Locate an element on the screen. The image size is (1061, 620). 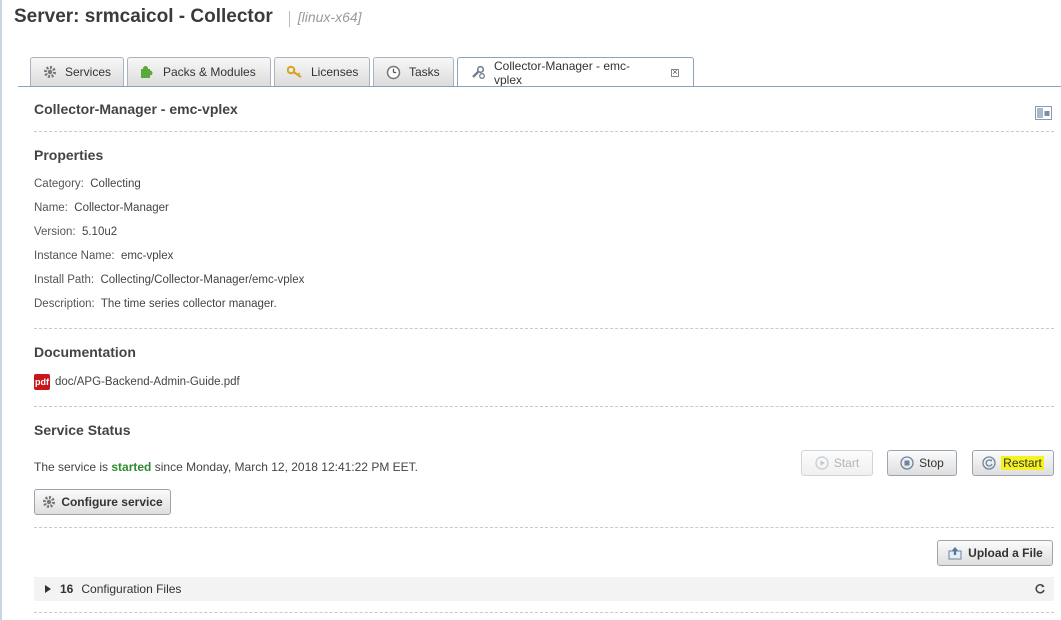
stop-button-label: Stop is located at coordinates (931, 463).